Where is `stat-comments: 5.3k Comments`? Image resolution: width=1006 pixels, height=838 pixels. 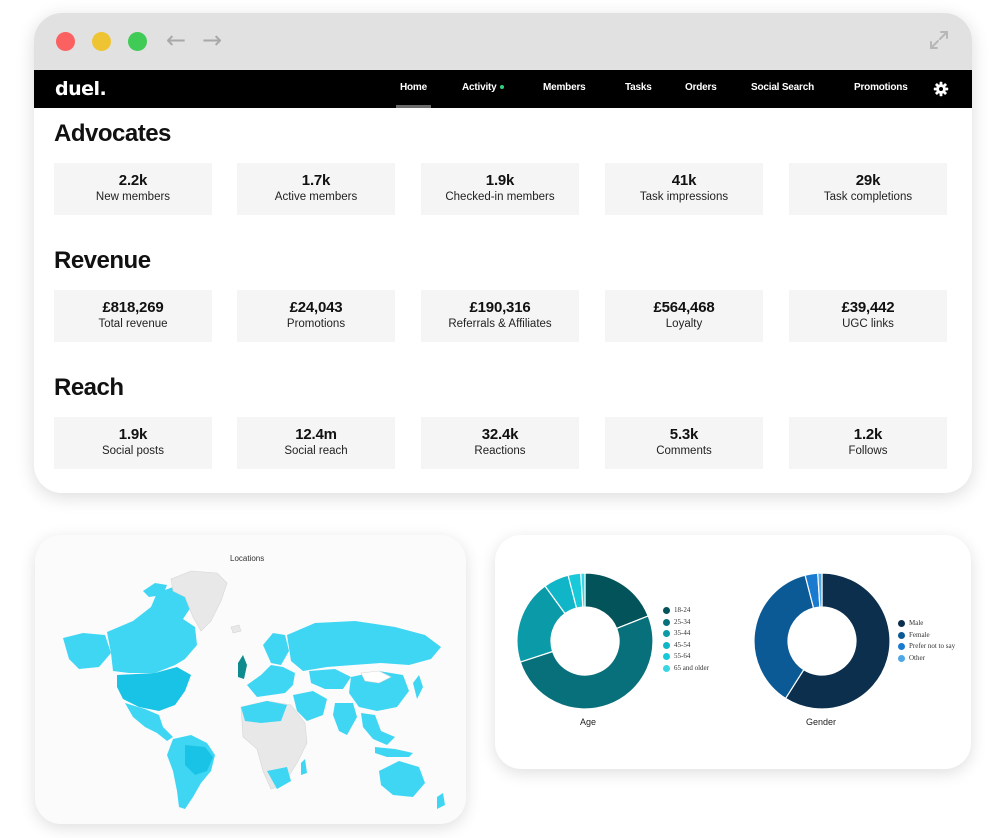 stat-comments: 5.3k Comments is located at coordinates (684, 443).